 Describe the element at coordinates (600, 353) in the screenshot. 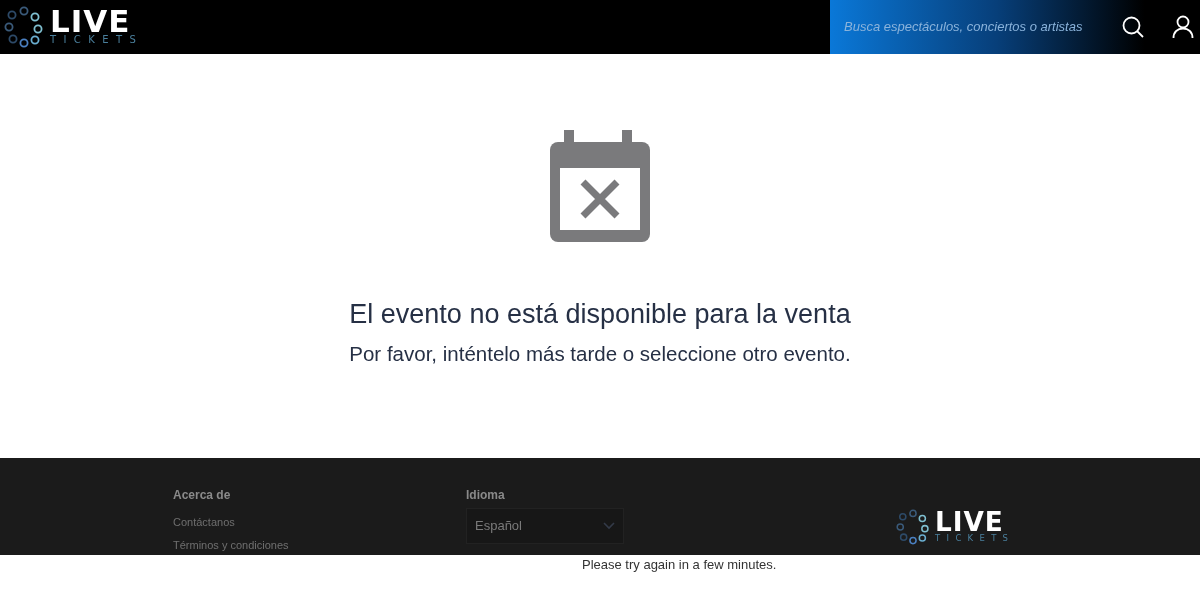

I see `error-message: Por favor, inténtelo más tarde o seleccione otro evento.` at that location.